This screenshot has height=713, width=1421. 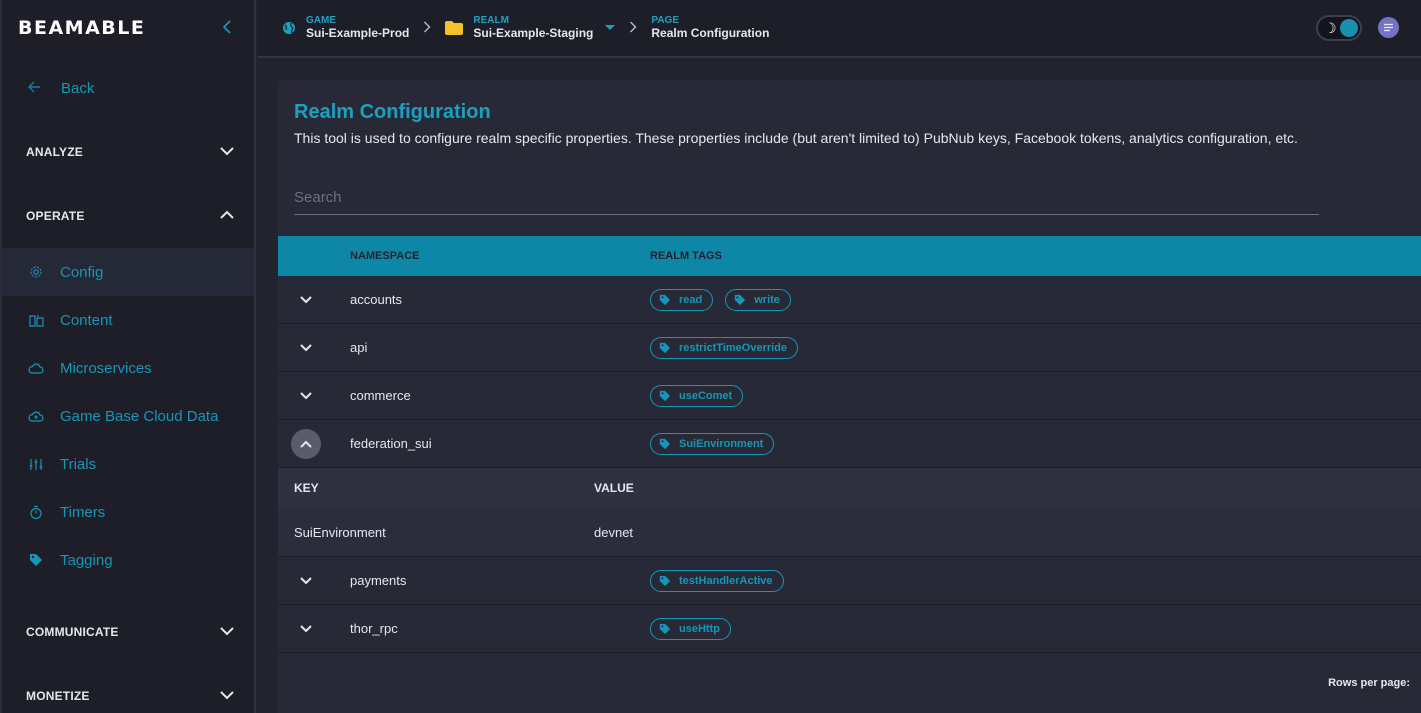 I want to click on table-header: NAMESPACE REALM TAGS, so click(x=849, y=256).